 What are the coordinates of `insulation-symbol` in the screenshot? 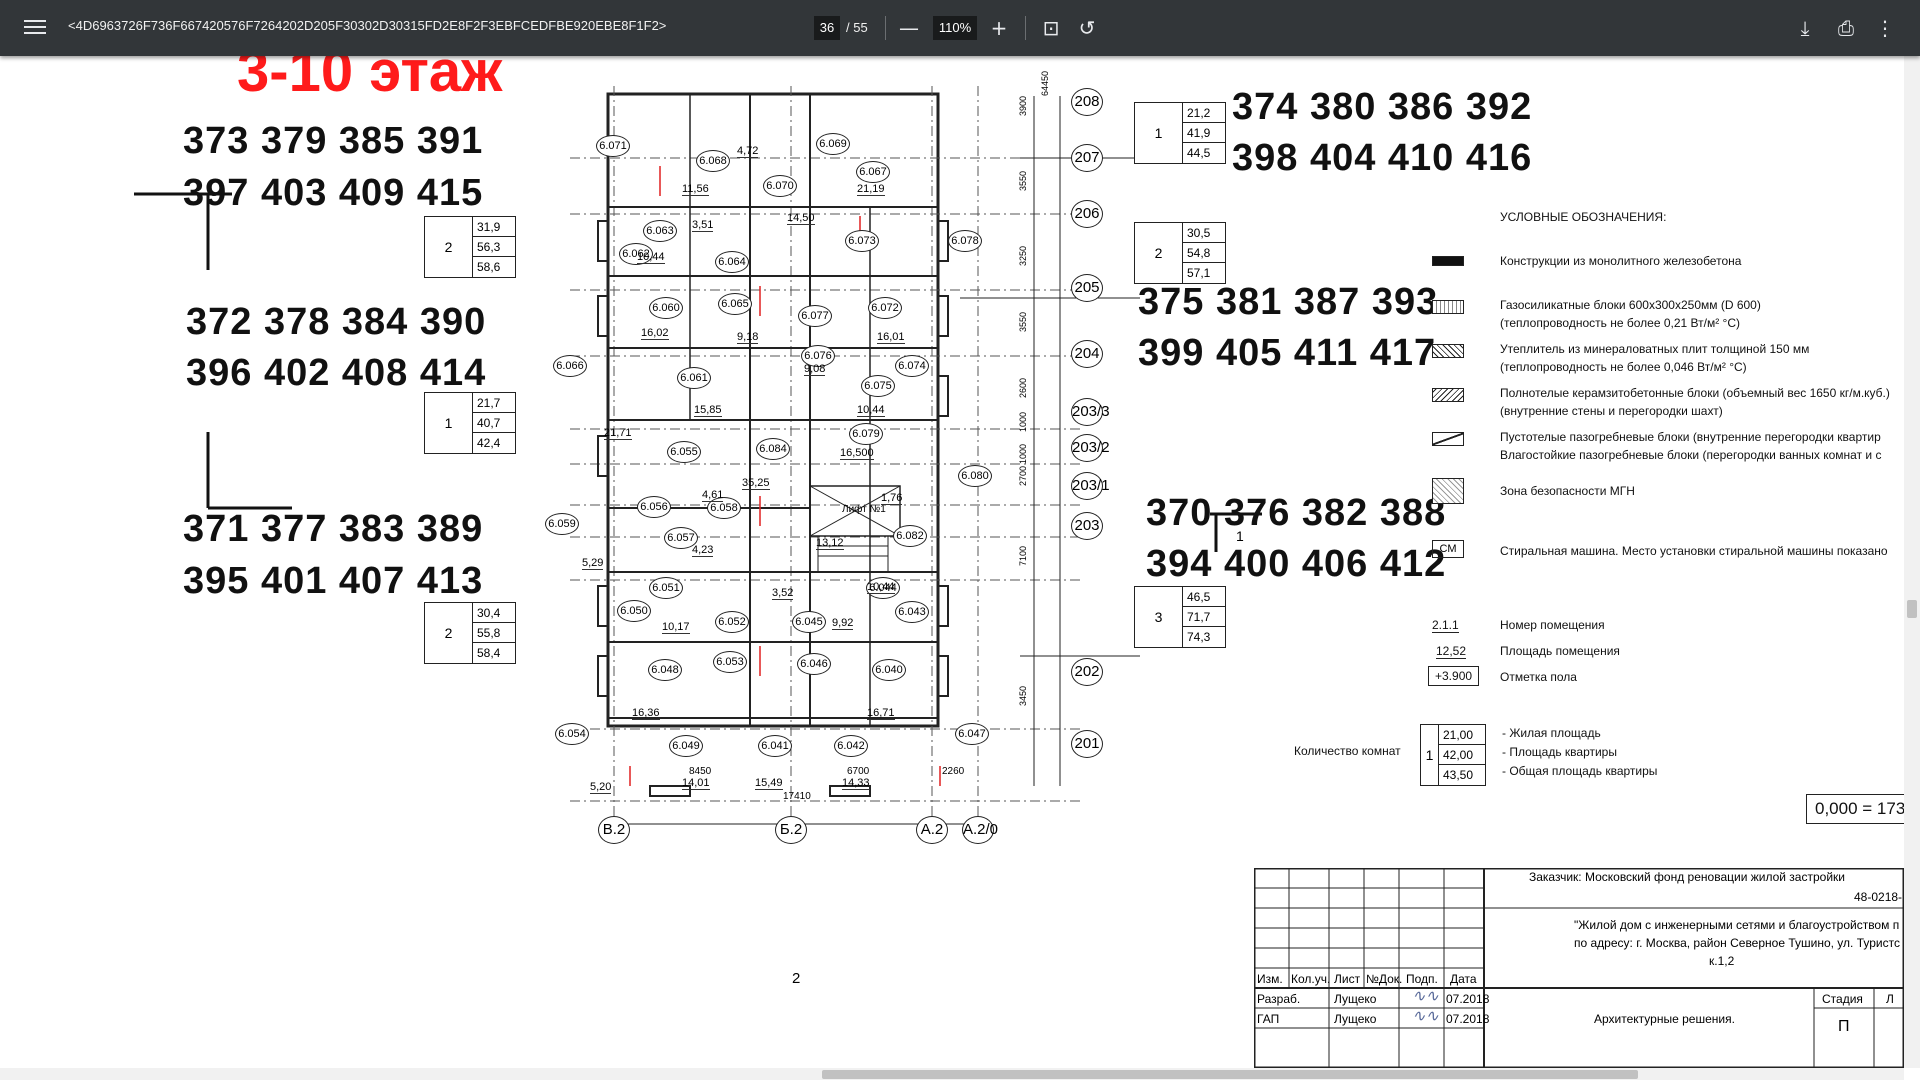 It's located at (1448, 351).